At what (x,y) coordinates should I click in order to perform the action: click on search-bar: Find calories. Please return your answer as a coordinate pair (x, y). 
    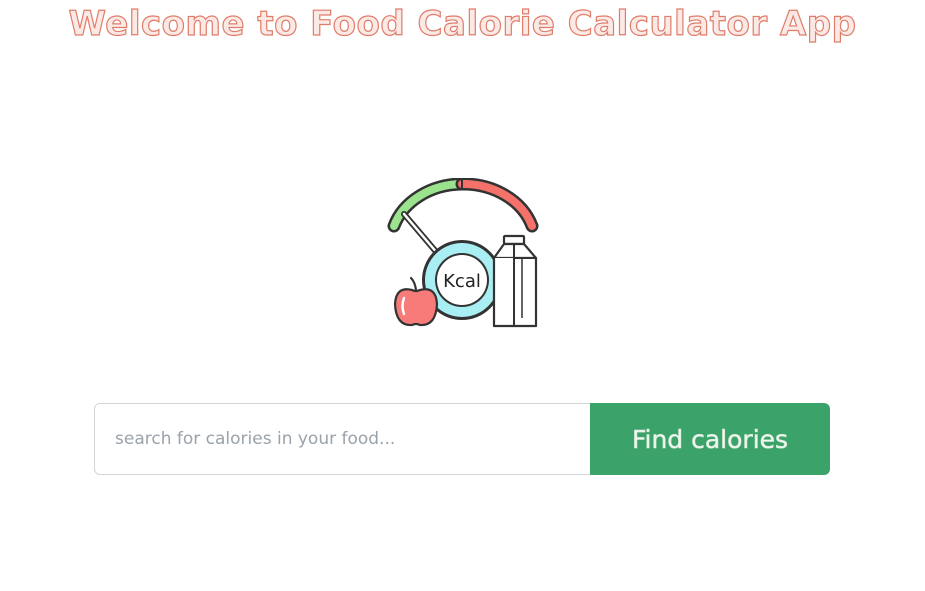
    Looking at the image, I should click on (462, 439).